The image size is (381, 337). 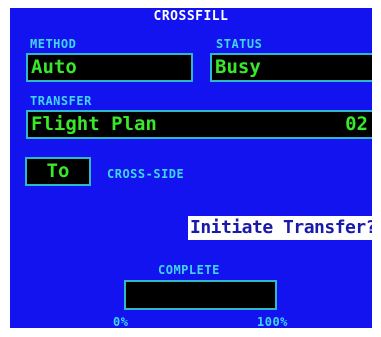 I want to click on progress-bar, so click(x=200, y=295).